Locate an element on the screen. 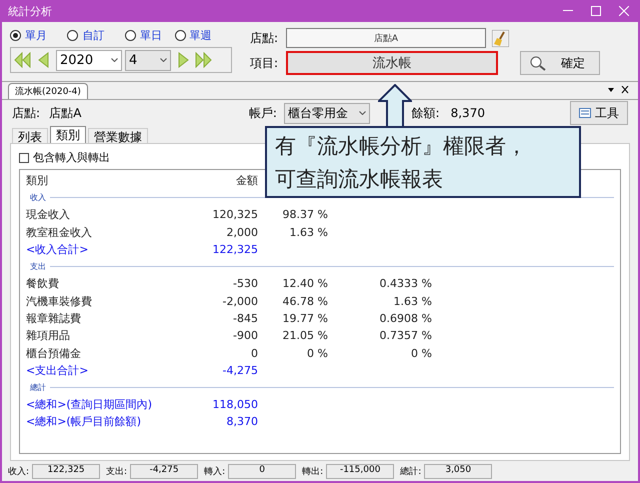 The width and height of the screenshot is (640, 483). list-icon is located at coordinates (585, 113).